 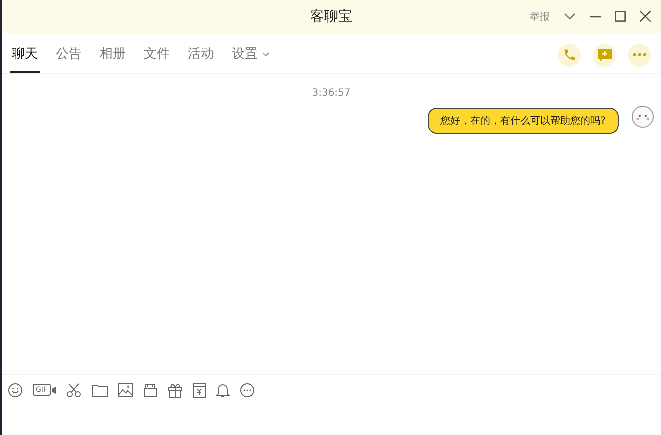 What do you see at coordinates (540, 17) in the screenshot?
I see `report-link: 举报` at bounding box center [540, 17].